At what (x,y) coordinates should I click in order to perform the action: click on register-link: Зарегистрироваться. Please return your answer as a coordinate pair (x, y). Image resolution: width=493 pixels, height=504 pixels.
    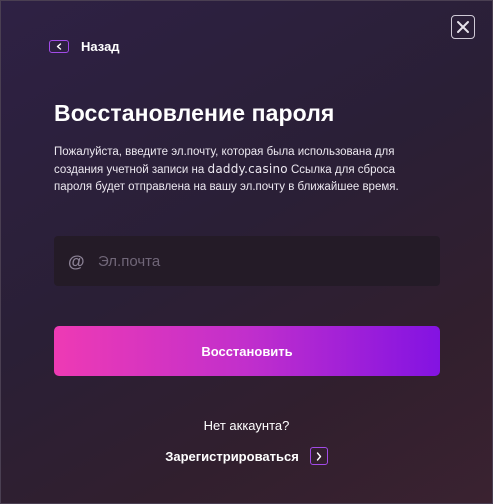
    Looking at the image, I should click on (246, 456).